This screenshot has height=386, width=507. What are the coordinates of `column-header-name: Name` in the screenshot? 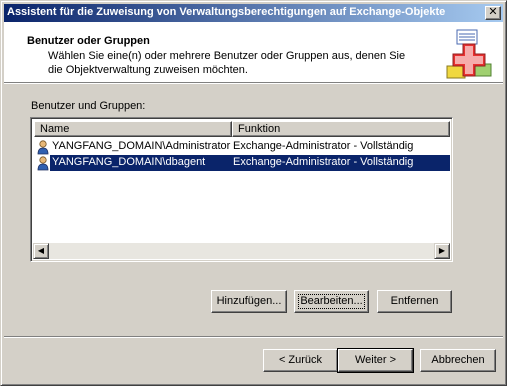 It's located at (133, 129).